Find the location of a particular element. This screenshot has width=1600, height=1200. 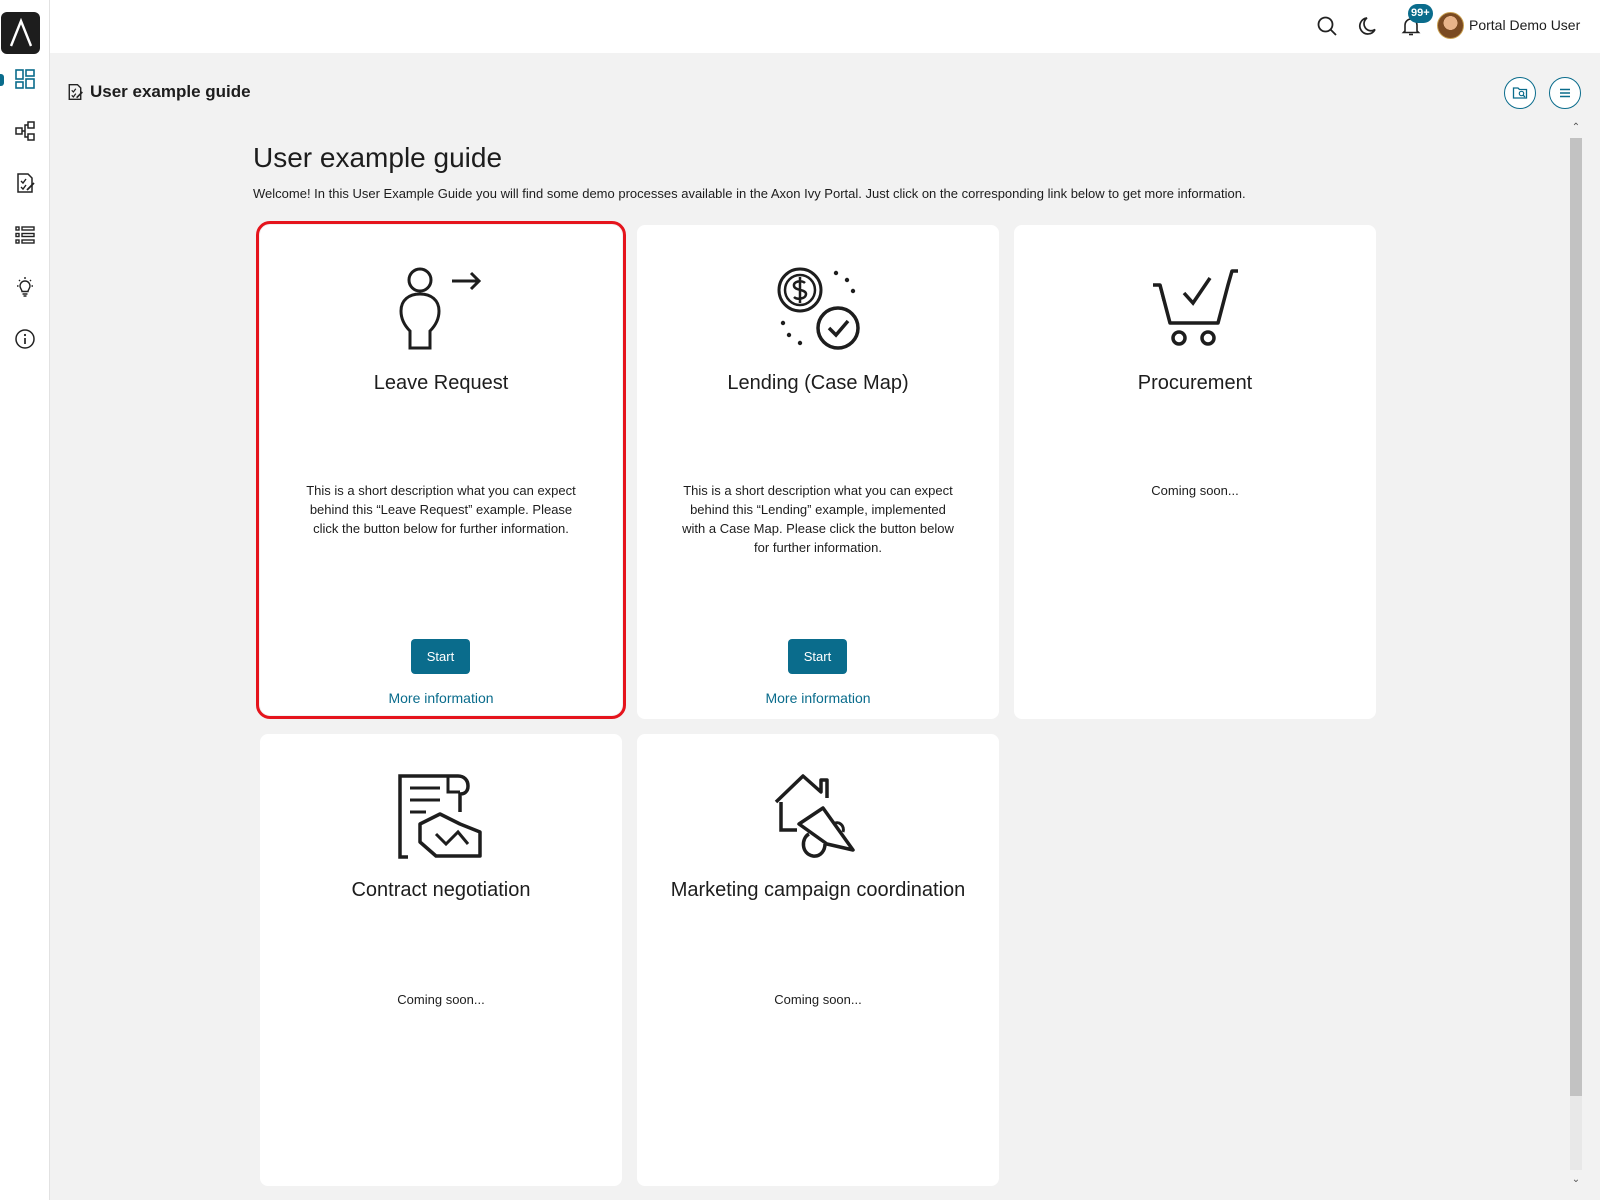

dark-mode-toggle is located at coordinates (1369, 26).